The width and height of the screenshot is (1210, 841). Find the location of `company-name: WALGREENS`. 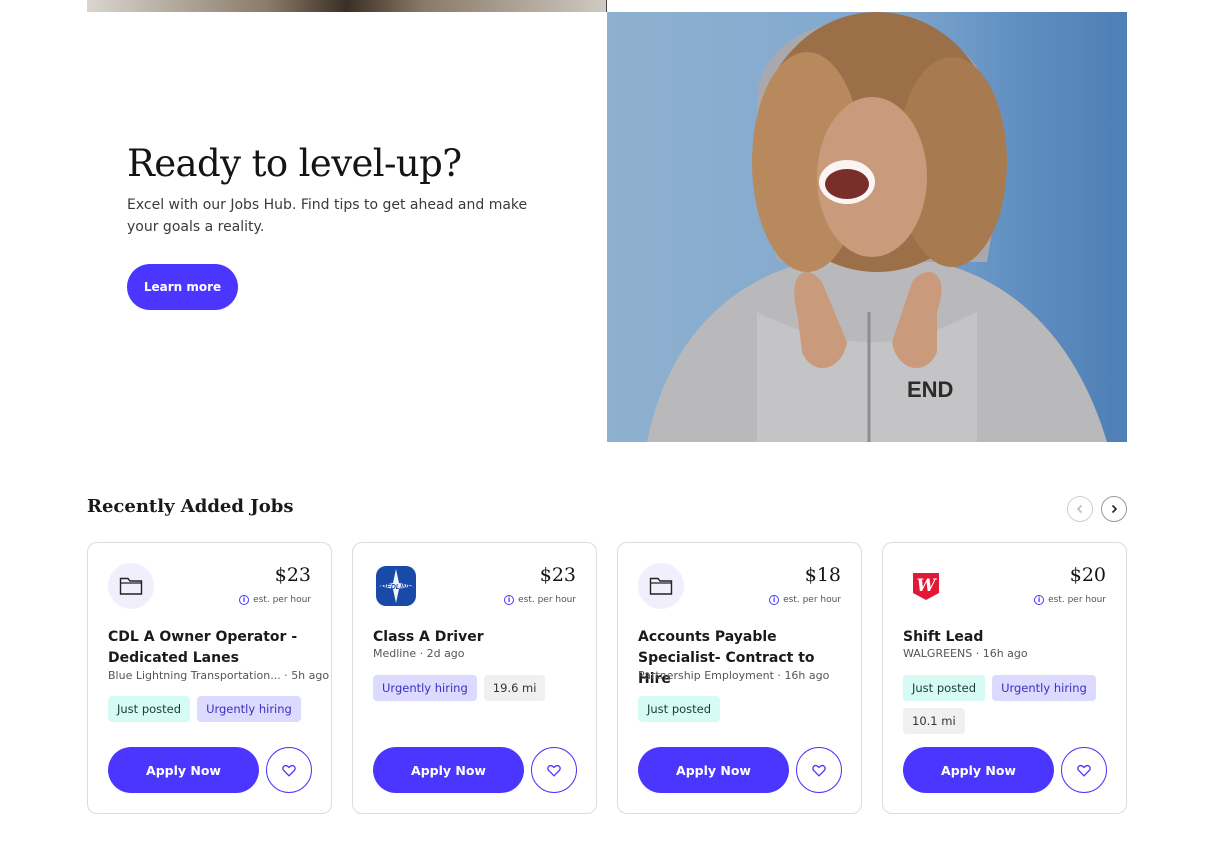

company-name: WALGREENS is located at coordinates (938, 653).